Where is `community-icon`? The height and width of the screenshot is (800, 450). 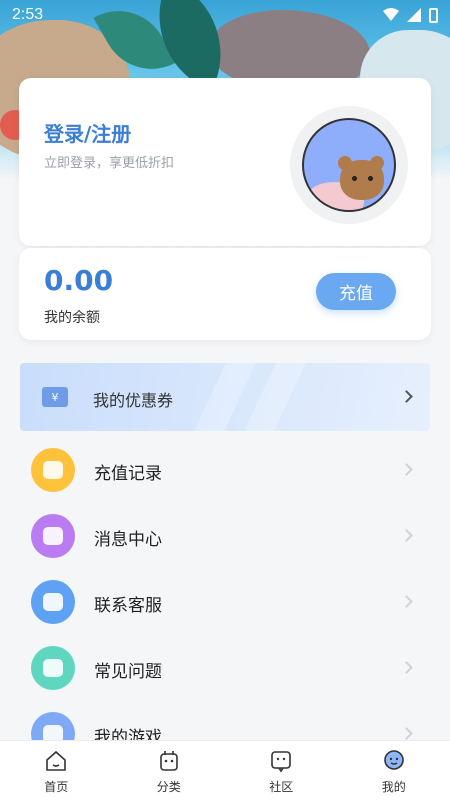 community-icon is located at coordinates (281, 762).